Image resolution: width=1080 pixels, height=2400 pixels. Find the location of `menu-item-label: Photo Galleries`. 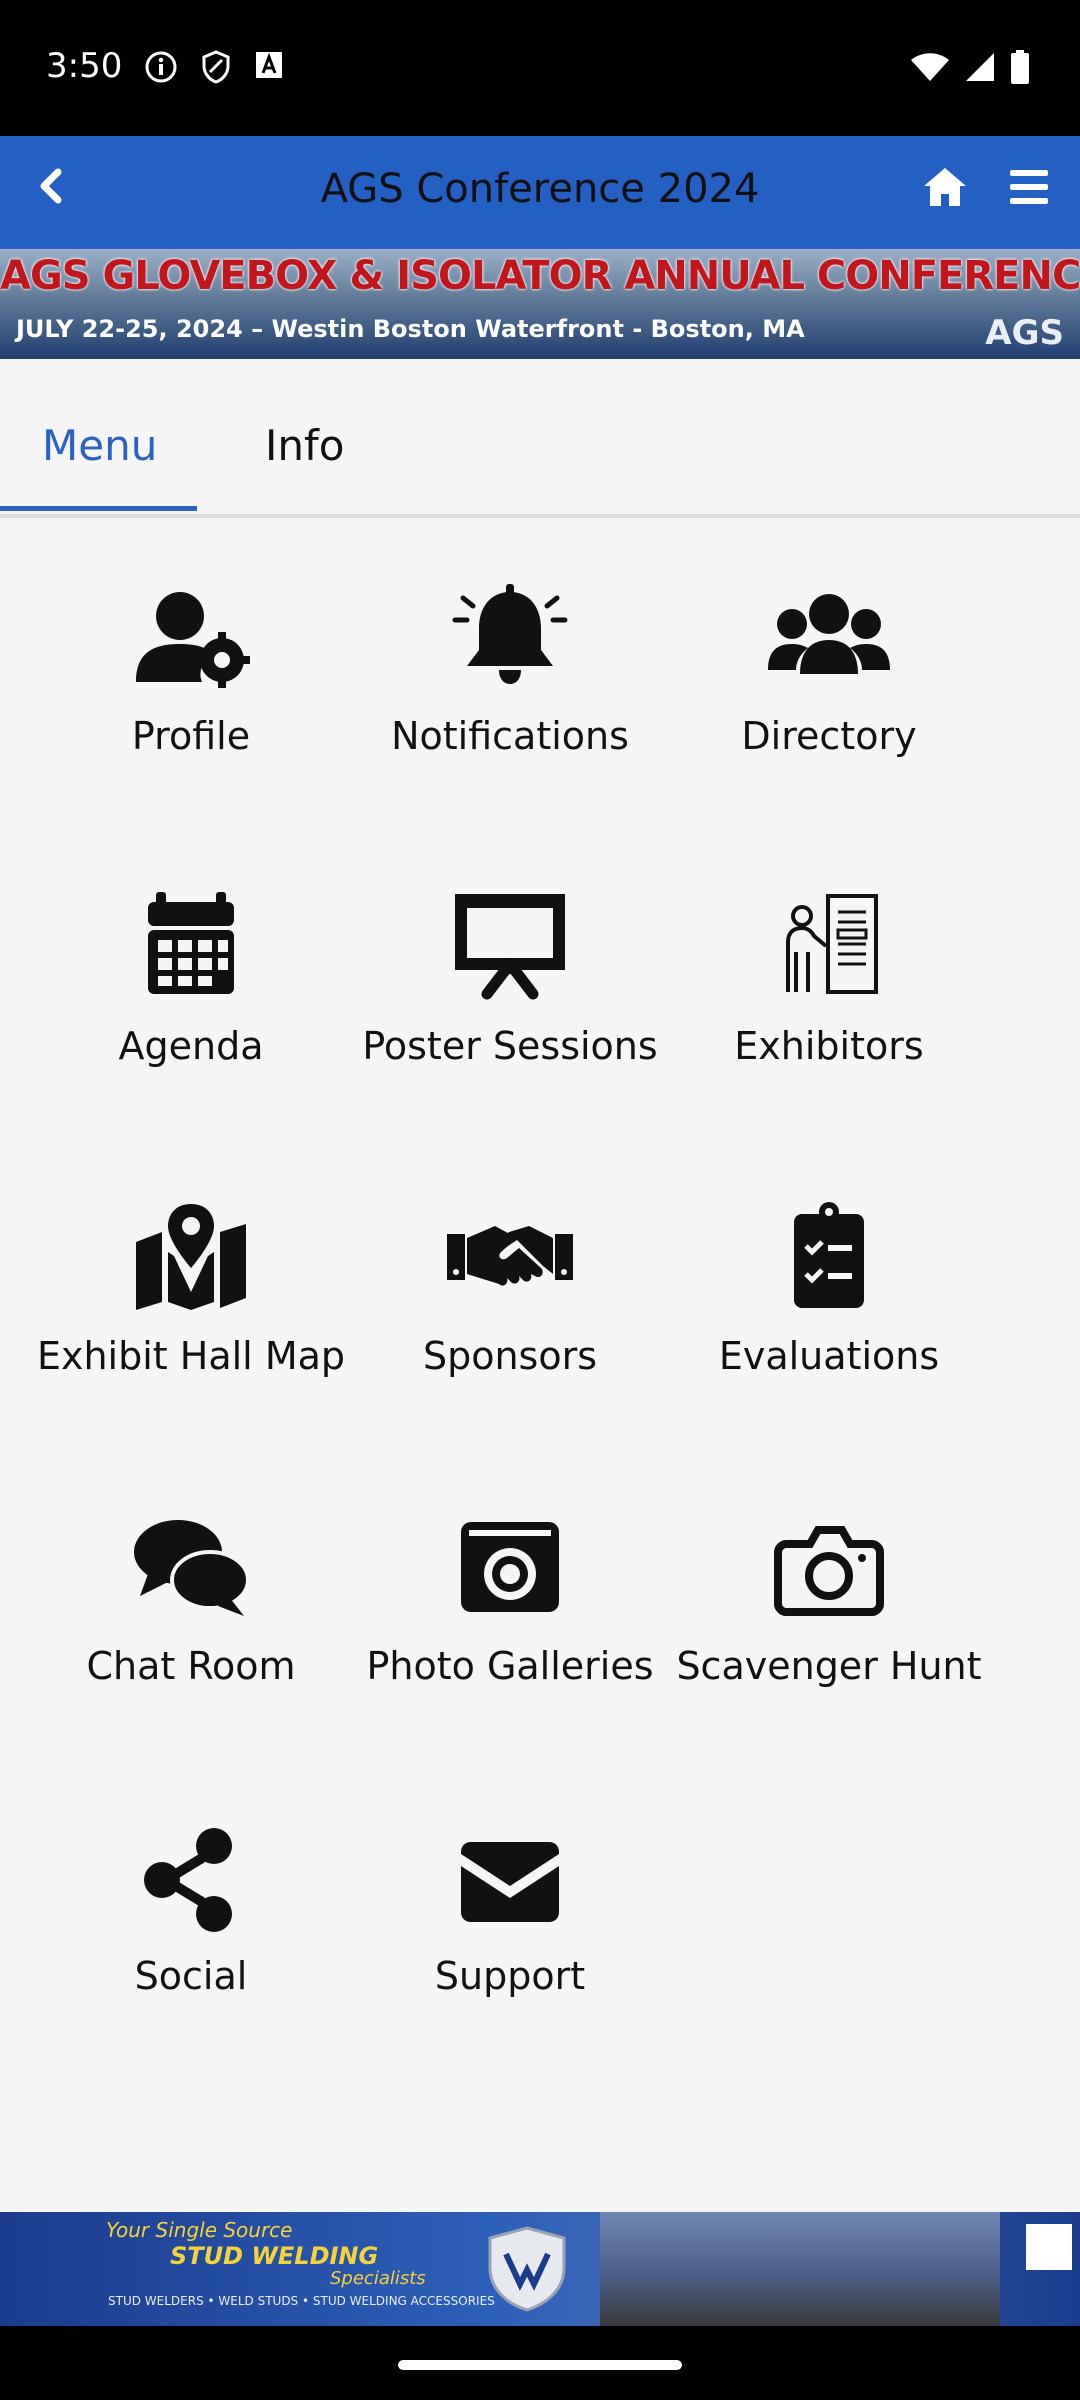

menu-item-label: Photo Galleries is located at coordinates (510, 1666).